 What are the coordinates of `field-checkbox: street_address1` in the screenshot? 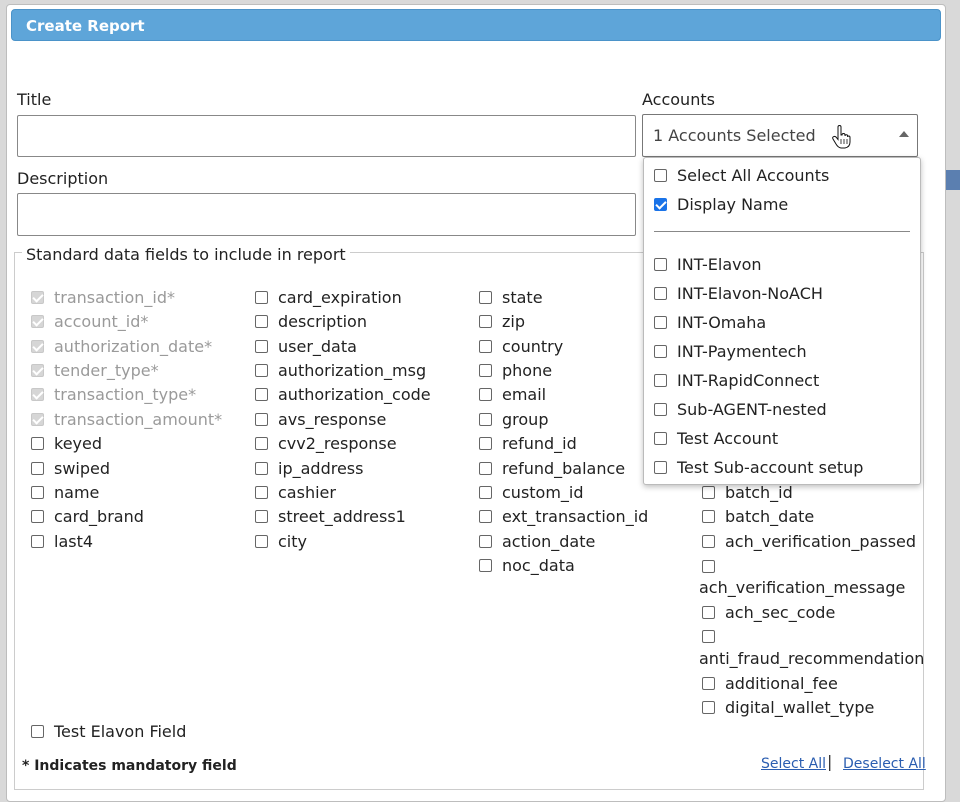 It's located at (330, 516).